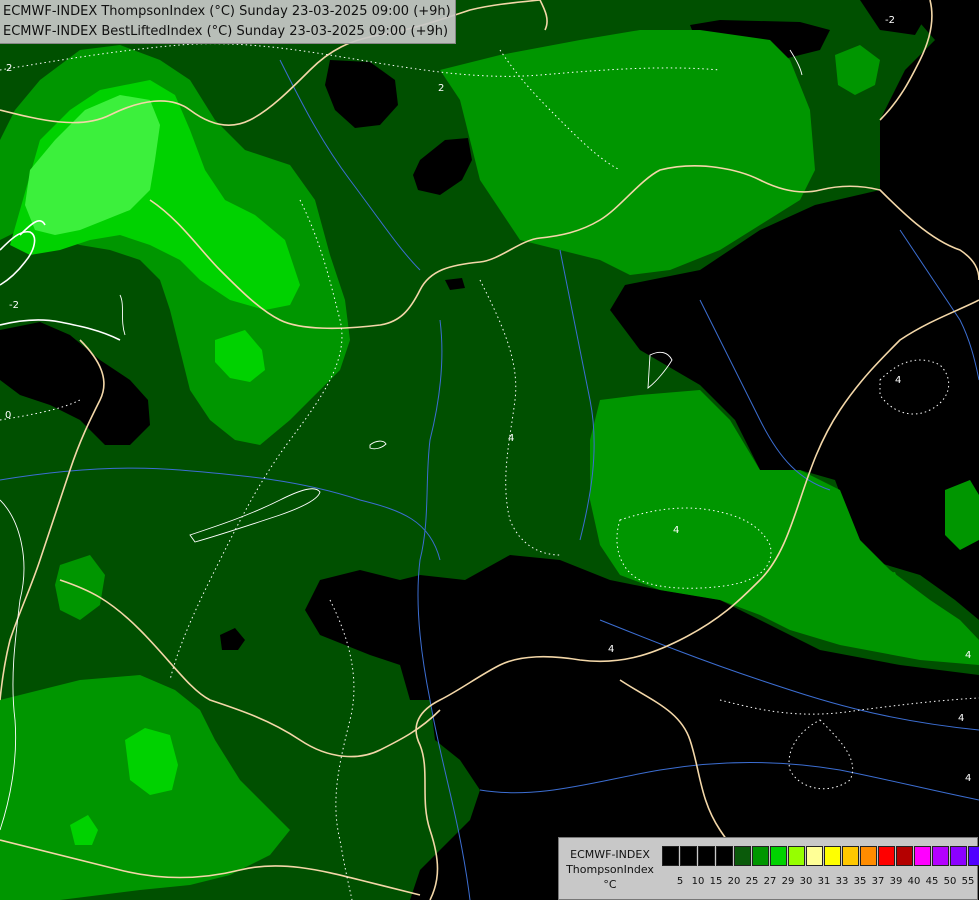  What do you see at coordinates (962, 515) in the screenshot?
I see `mid-green-region` at bounding box center [962, 515].